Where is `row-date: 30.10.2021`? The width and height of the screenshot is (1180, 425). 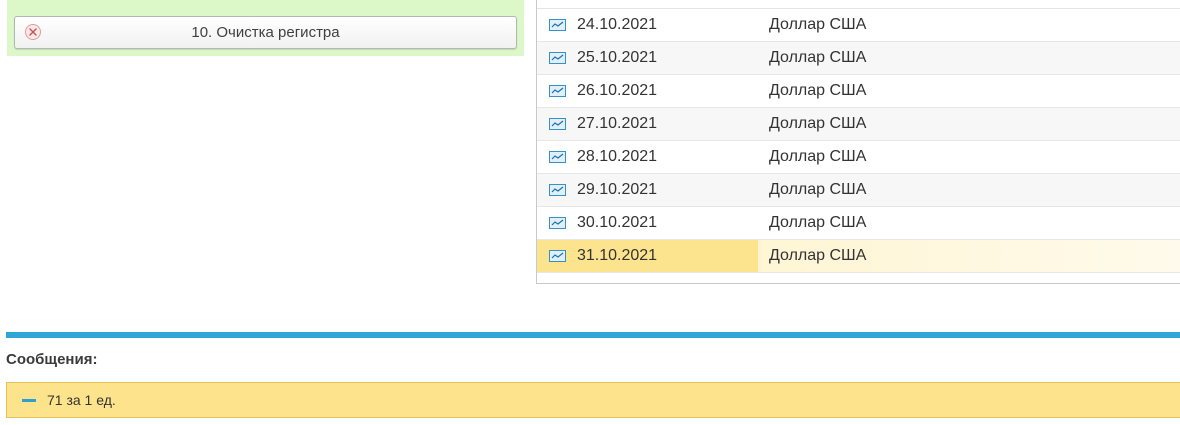 row-date: 30.10.2021 is located at coordinates (617, 222).